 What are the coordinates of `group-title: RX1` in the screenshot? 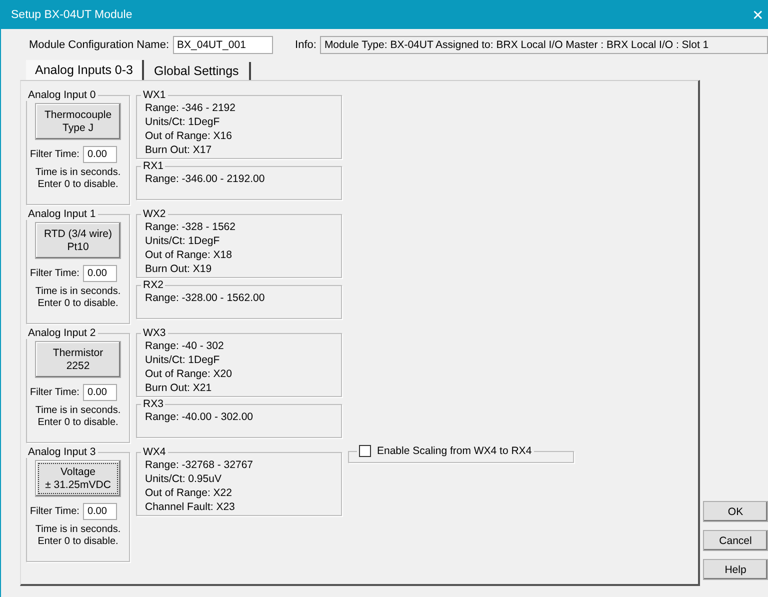 It's located at (153, 166).